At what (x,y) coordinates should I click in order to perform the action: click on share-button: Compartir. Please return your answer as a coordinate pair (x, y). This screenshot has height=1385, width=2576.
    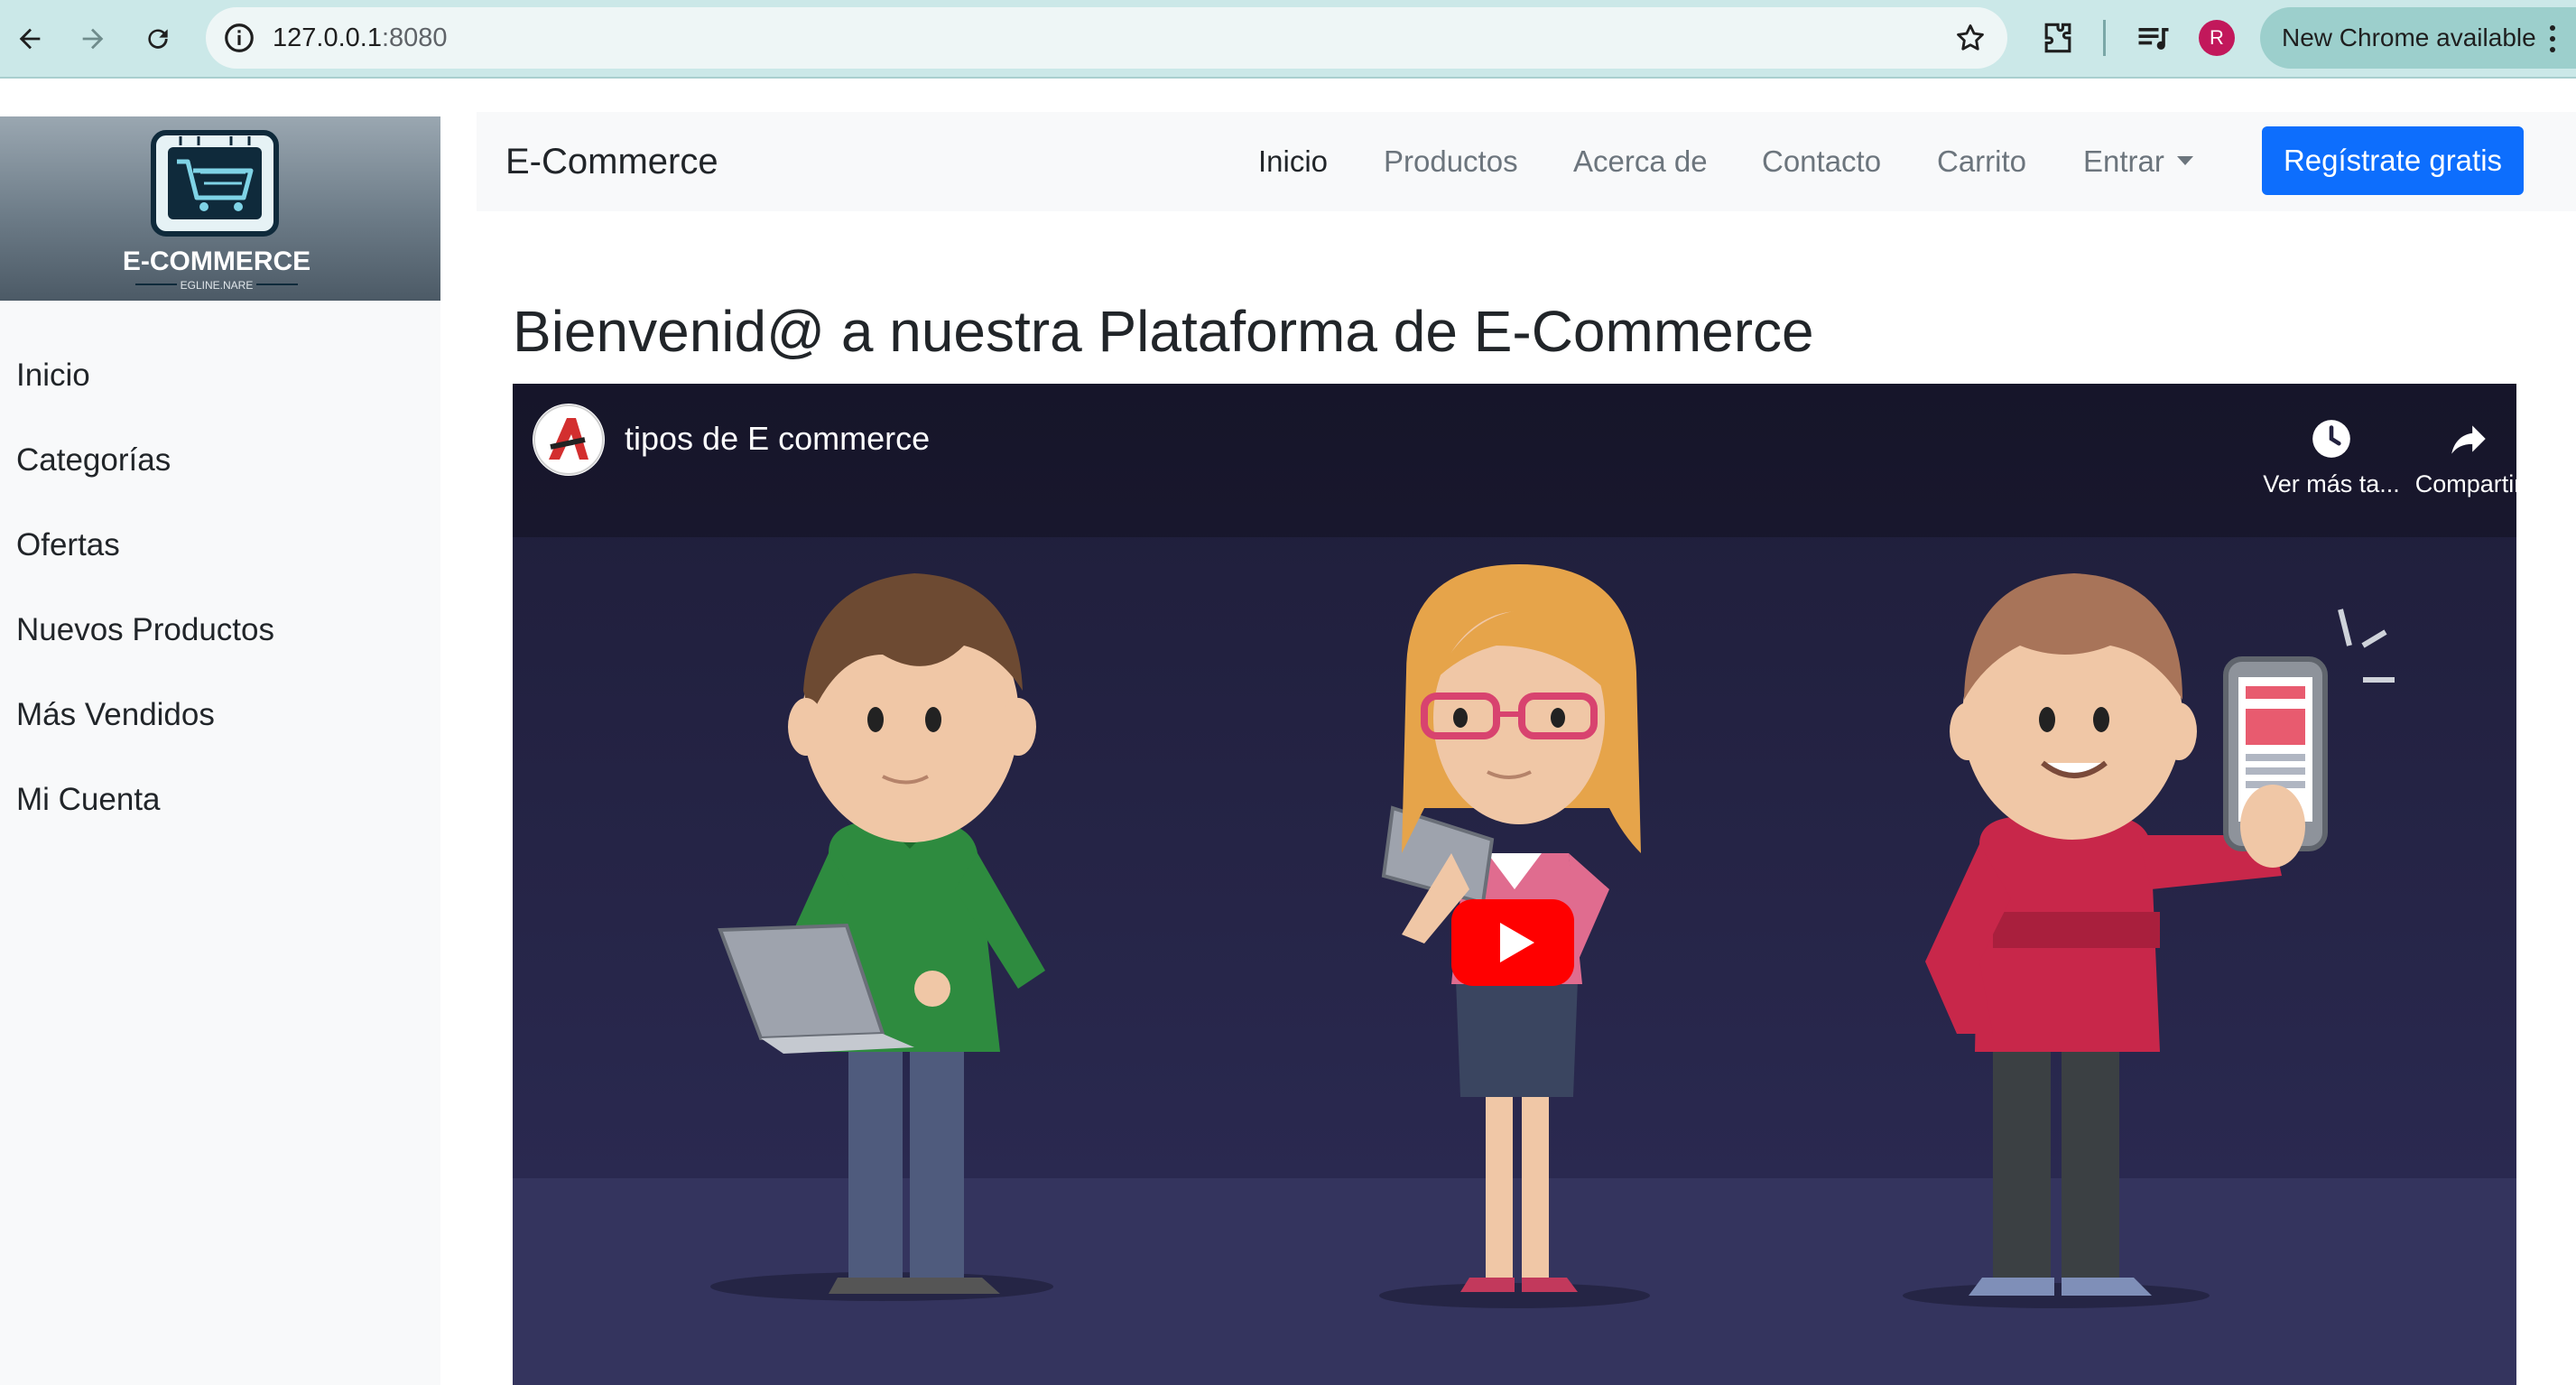
    Looking at the image, I should click on (2454, 449).